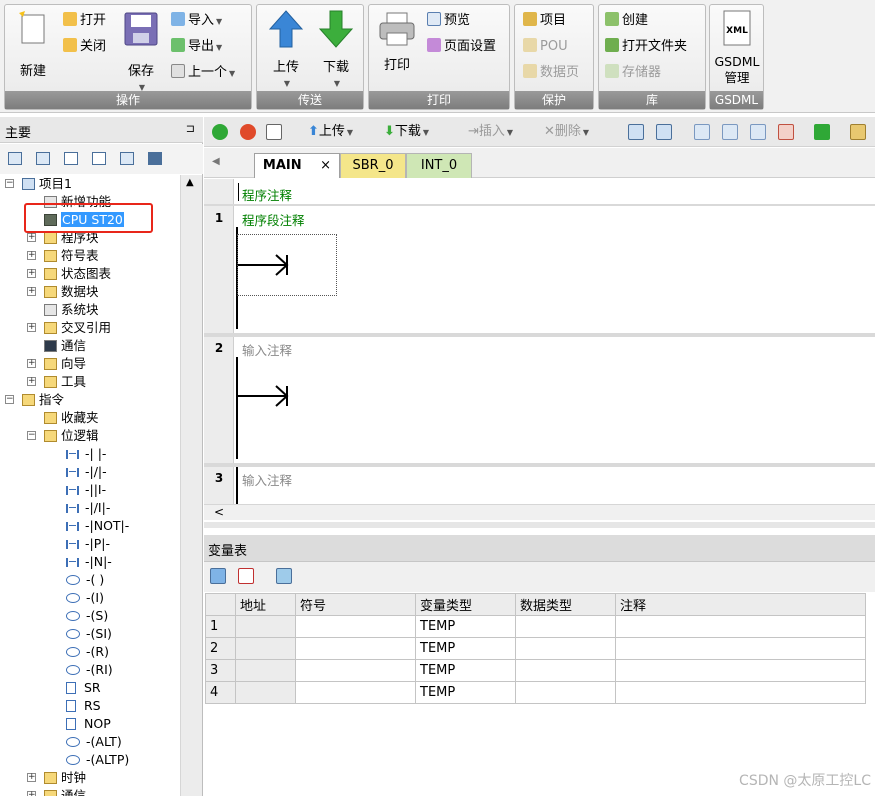 The image size is (875, 796). I want to click on pou-protect-button: POU, so click(545, 47).